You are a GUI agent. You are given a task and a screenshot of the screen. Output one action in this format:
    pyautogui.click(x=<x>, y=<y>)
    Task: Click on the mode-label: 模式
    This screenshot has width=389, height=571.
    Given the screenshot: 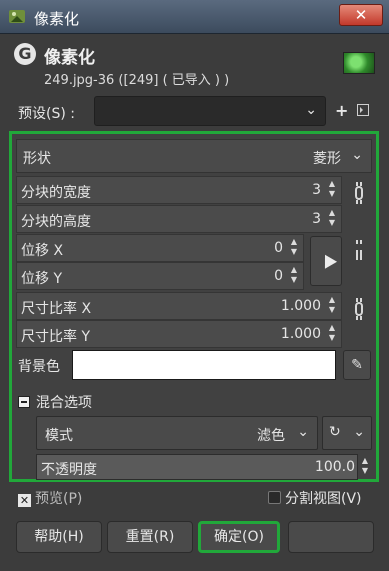 What is the action you would take?
    pyautogui.click(x=59, y=436)
    